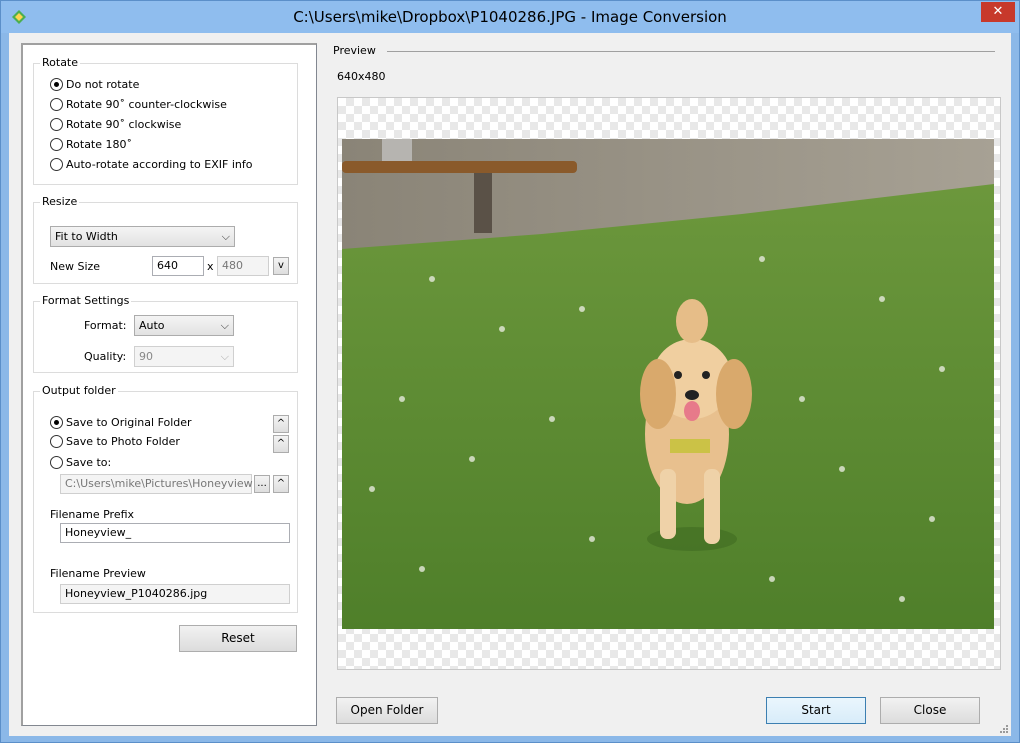 This screenshot has width=1020, height=743. I want to click on radio-rotate-ccw: Rotate 90˚ counter-clockwise, so click(138, 104).